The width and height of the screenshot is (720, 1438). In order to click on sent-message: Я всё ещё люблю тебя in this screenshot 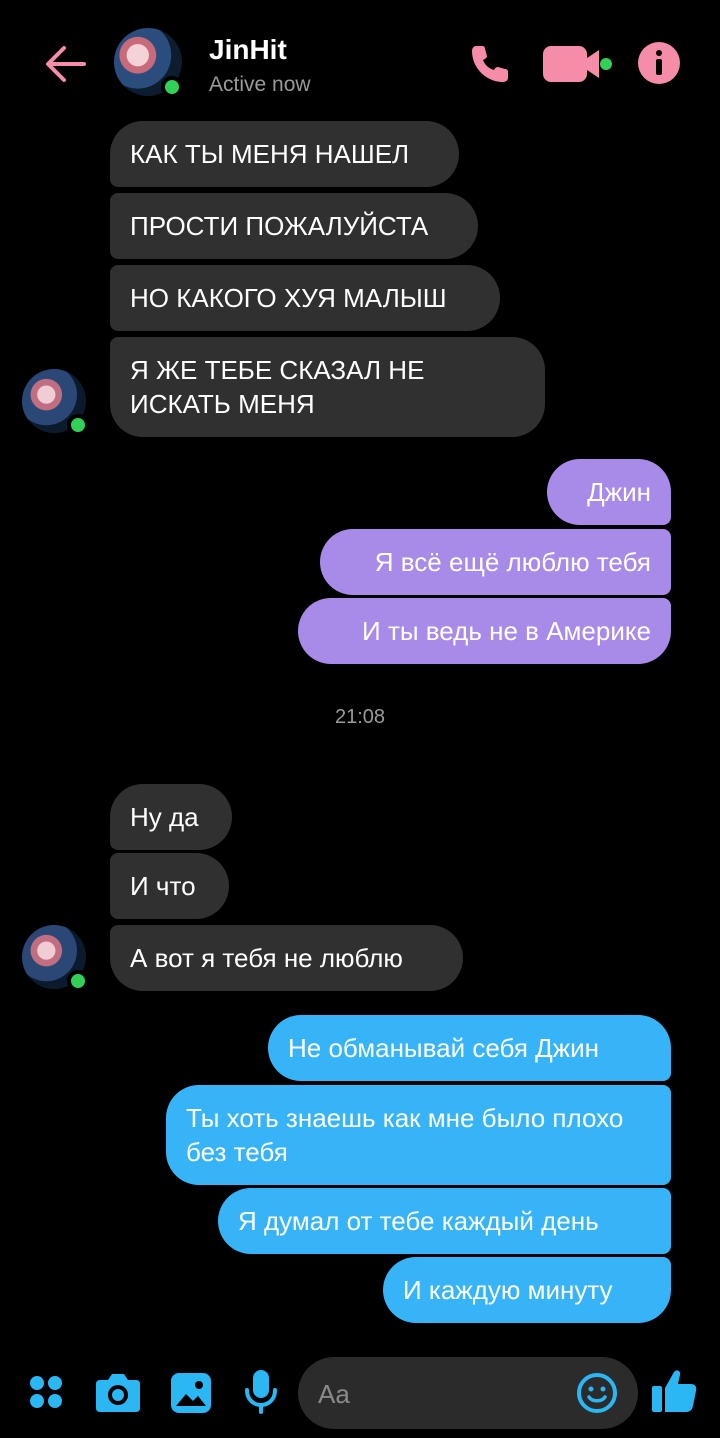, I will do `click(495, 562)`.